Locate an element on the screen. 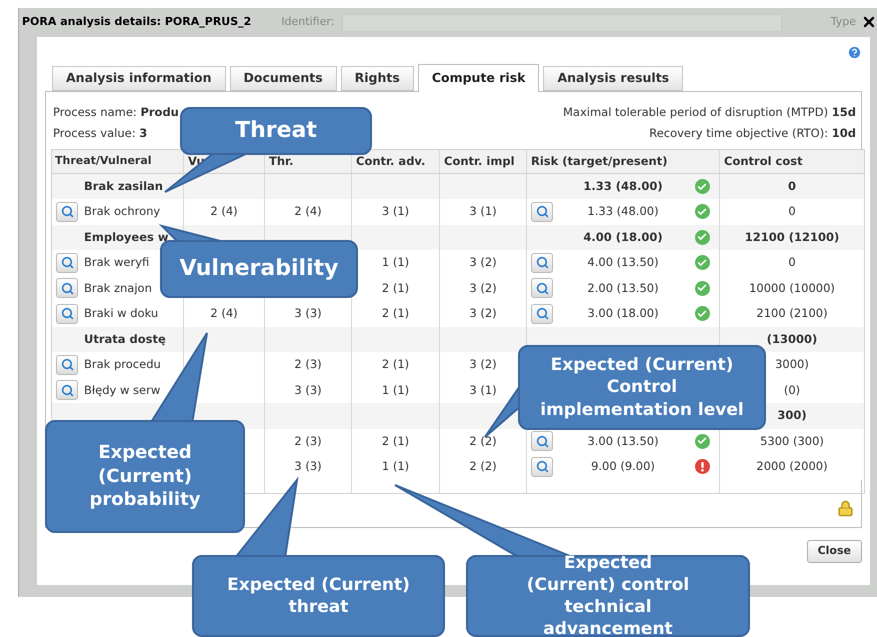 The width and height of the screenshot is (877, 637). cost-value: 2100 (2100) is located at coordinates (792, 313).